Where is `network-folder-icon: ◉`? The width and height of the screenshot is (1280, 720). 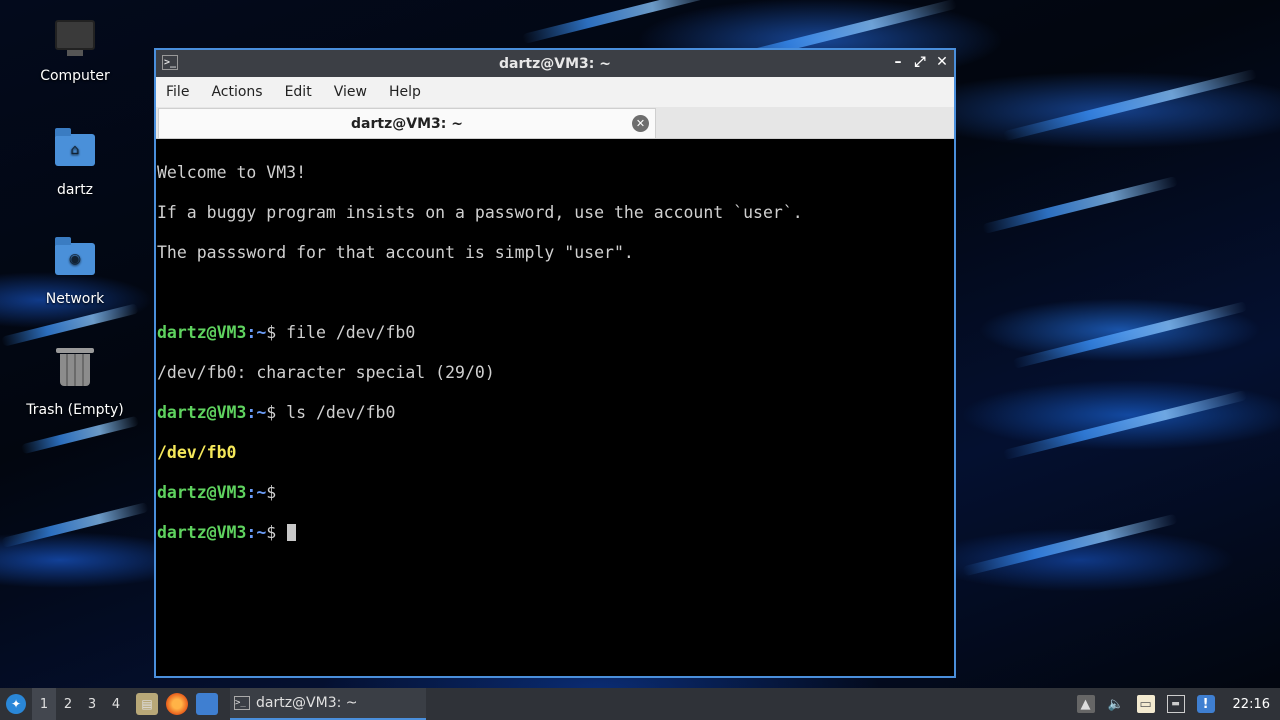 network-folder-icon: ◉ is located at coordinates (75, 261).